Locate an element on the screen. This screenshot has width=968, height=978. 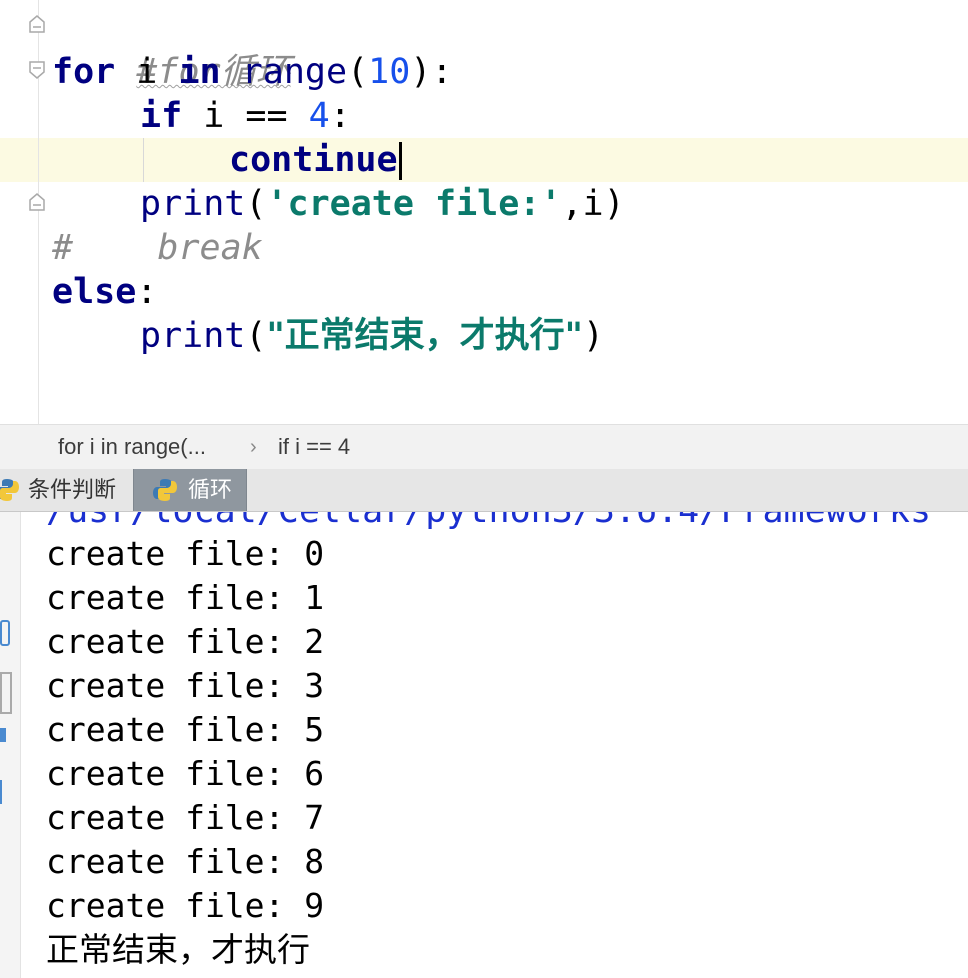
keyword-if: if is located at coordinates (161, 116).